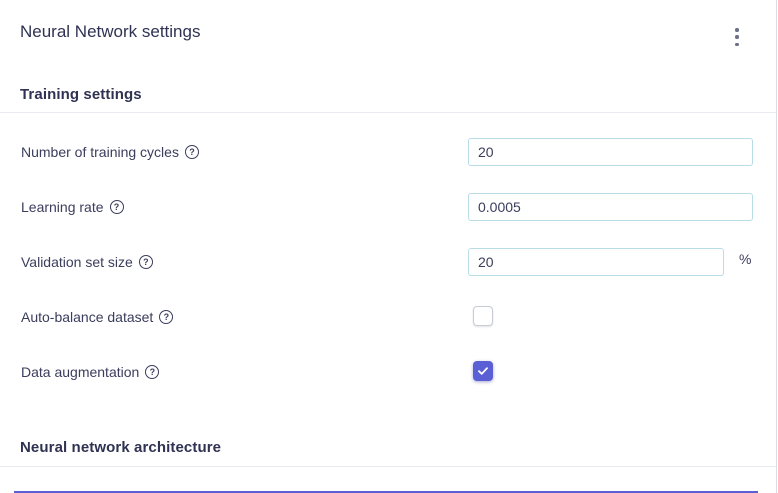 The height and width of the screenshot is (493, 778). What do you see at coordinates (499, 207) in the screenshot?
I see `learning-rate-value: 0.0005` at bounding box center [499, 207].